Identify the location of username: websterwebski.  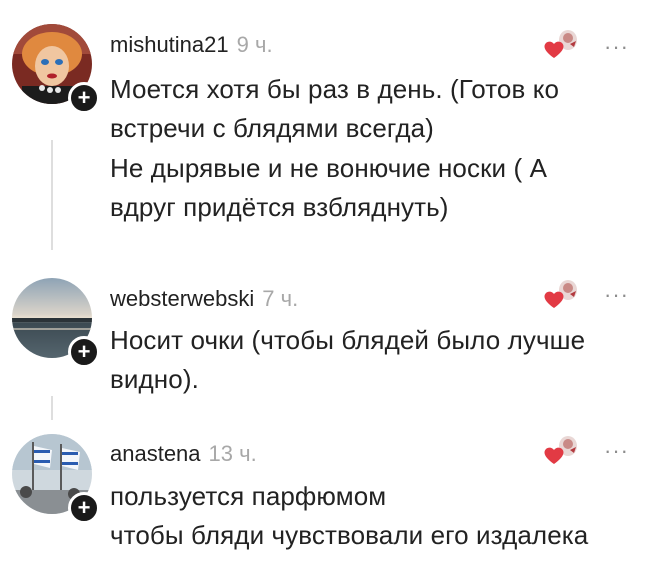
(182, 298).